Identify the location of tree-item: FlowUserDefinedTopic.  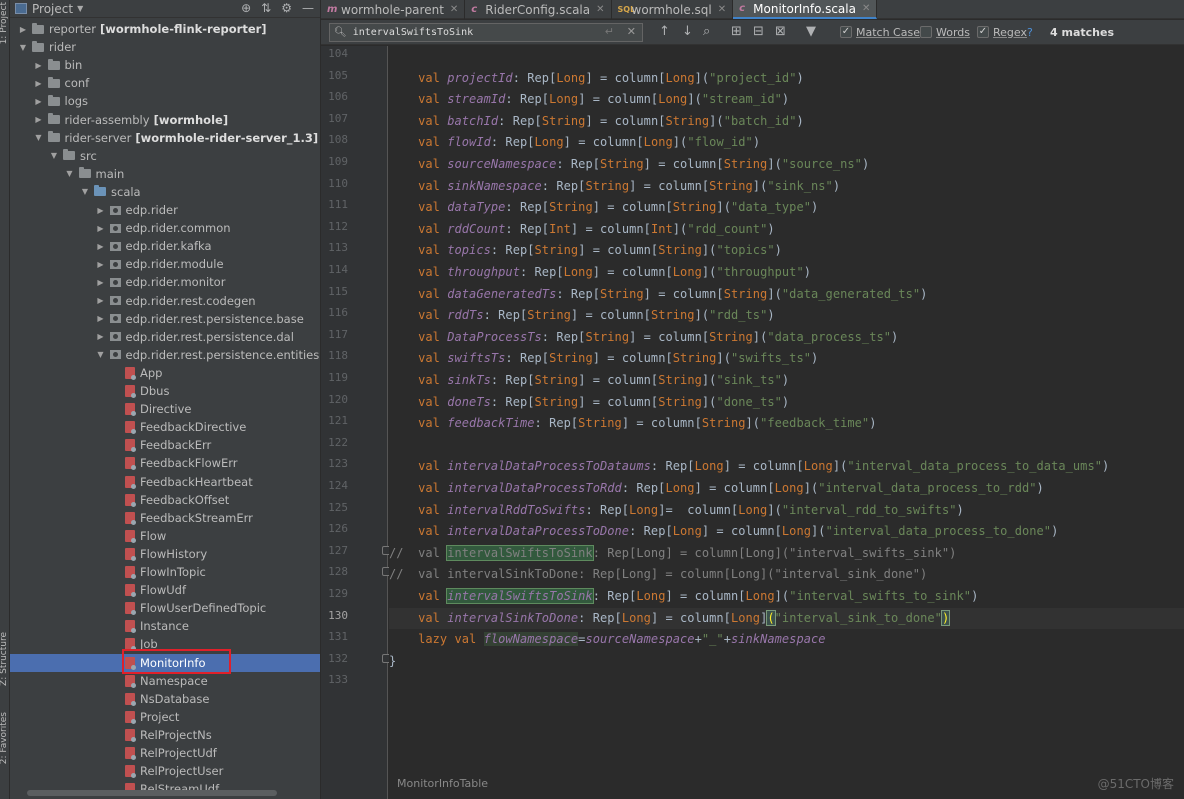
(165, 608).